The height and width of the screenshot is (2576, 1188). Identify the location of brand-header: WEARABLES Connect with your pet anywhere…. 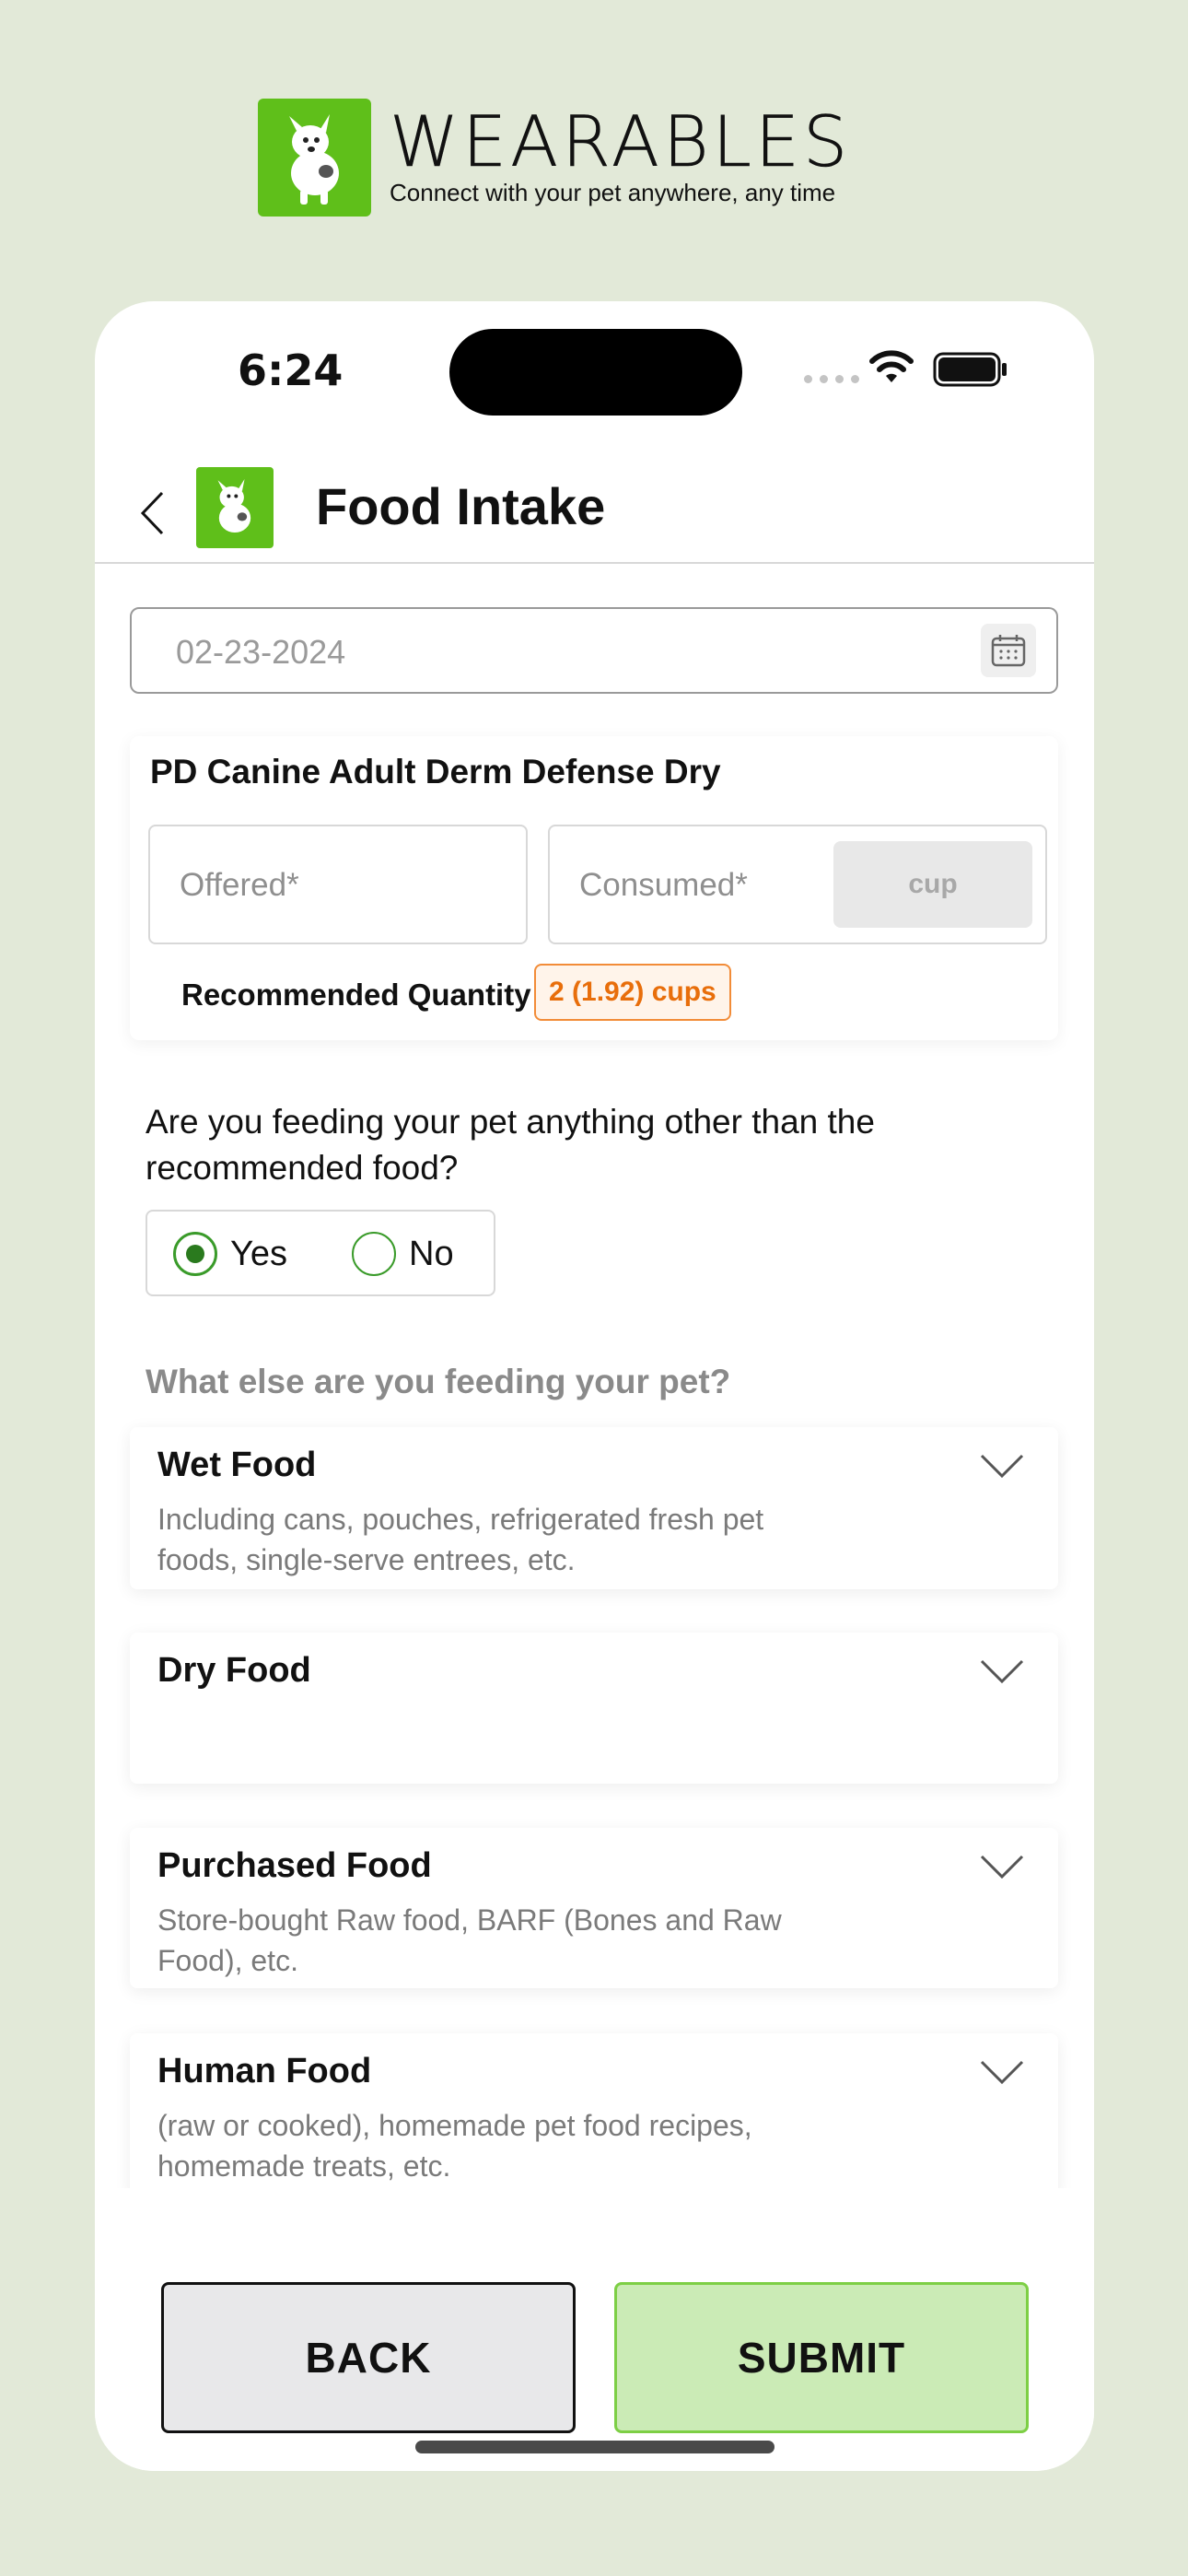
(555, 158).